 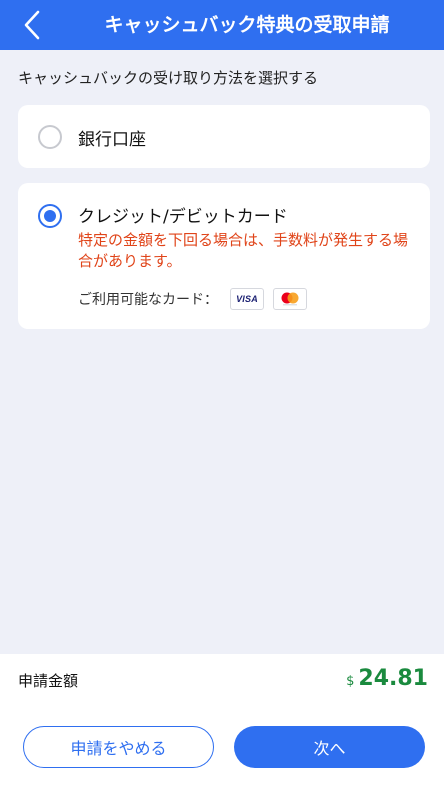 I want to click on radio-bank-account, so click(x=50, y=137).